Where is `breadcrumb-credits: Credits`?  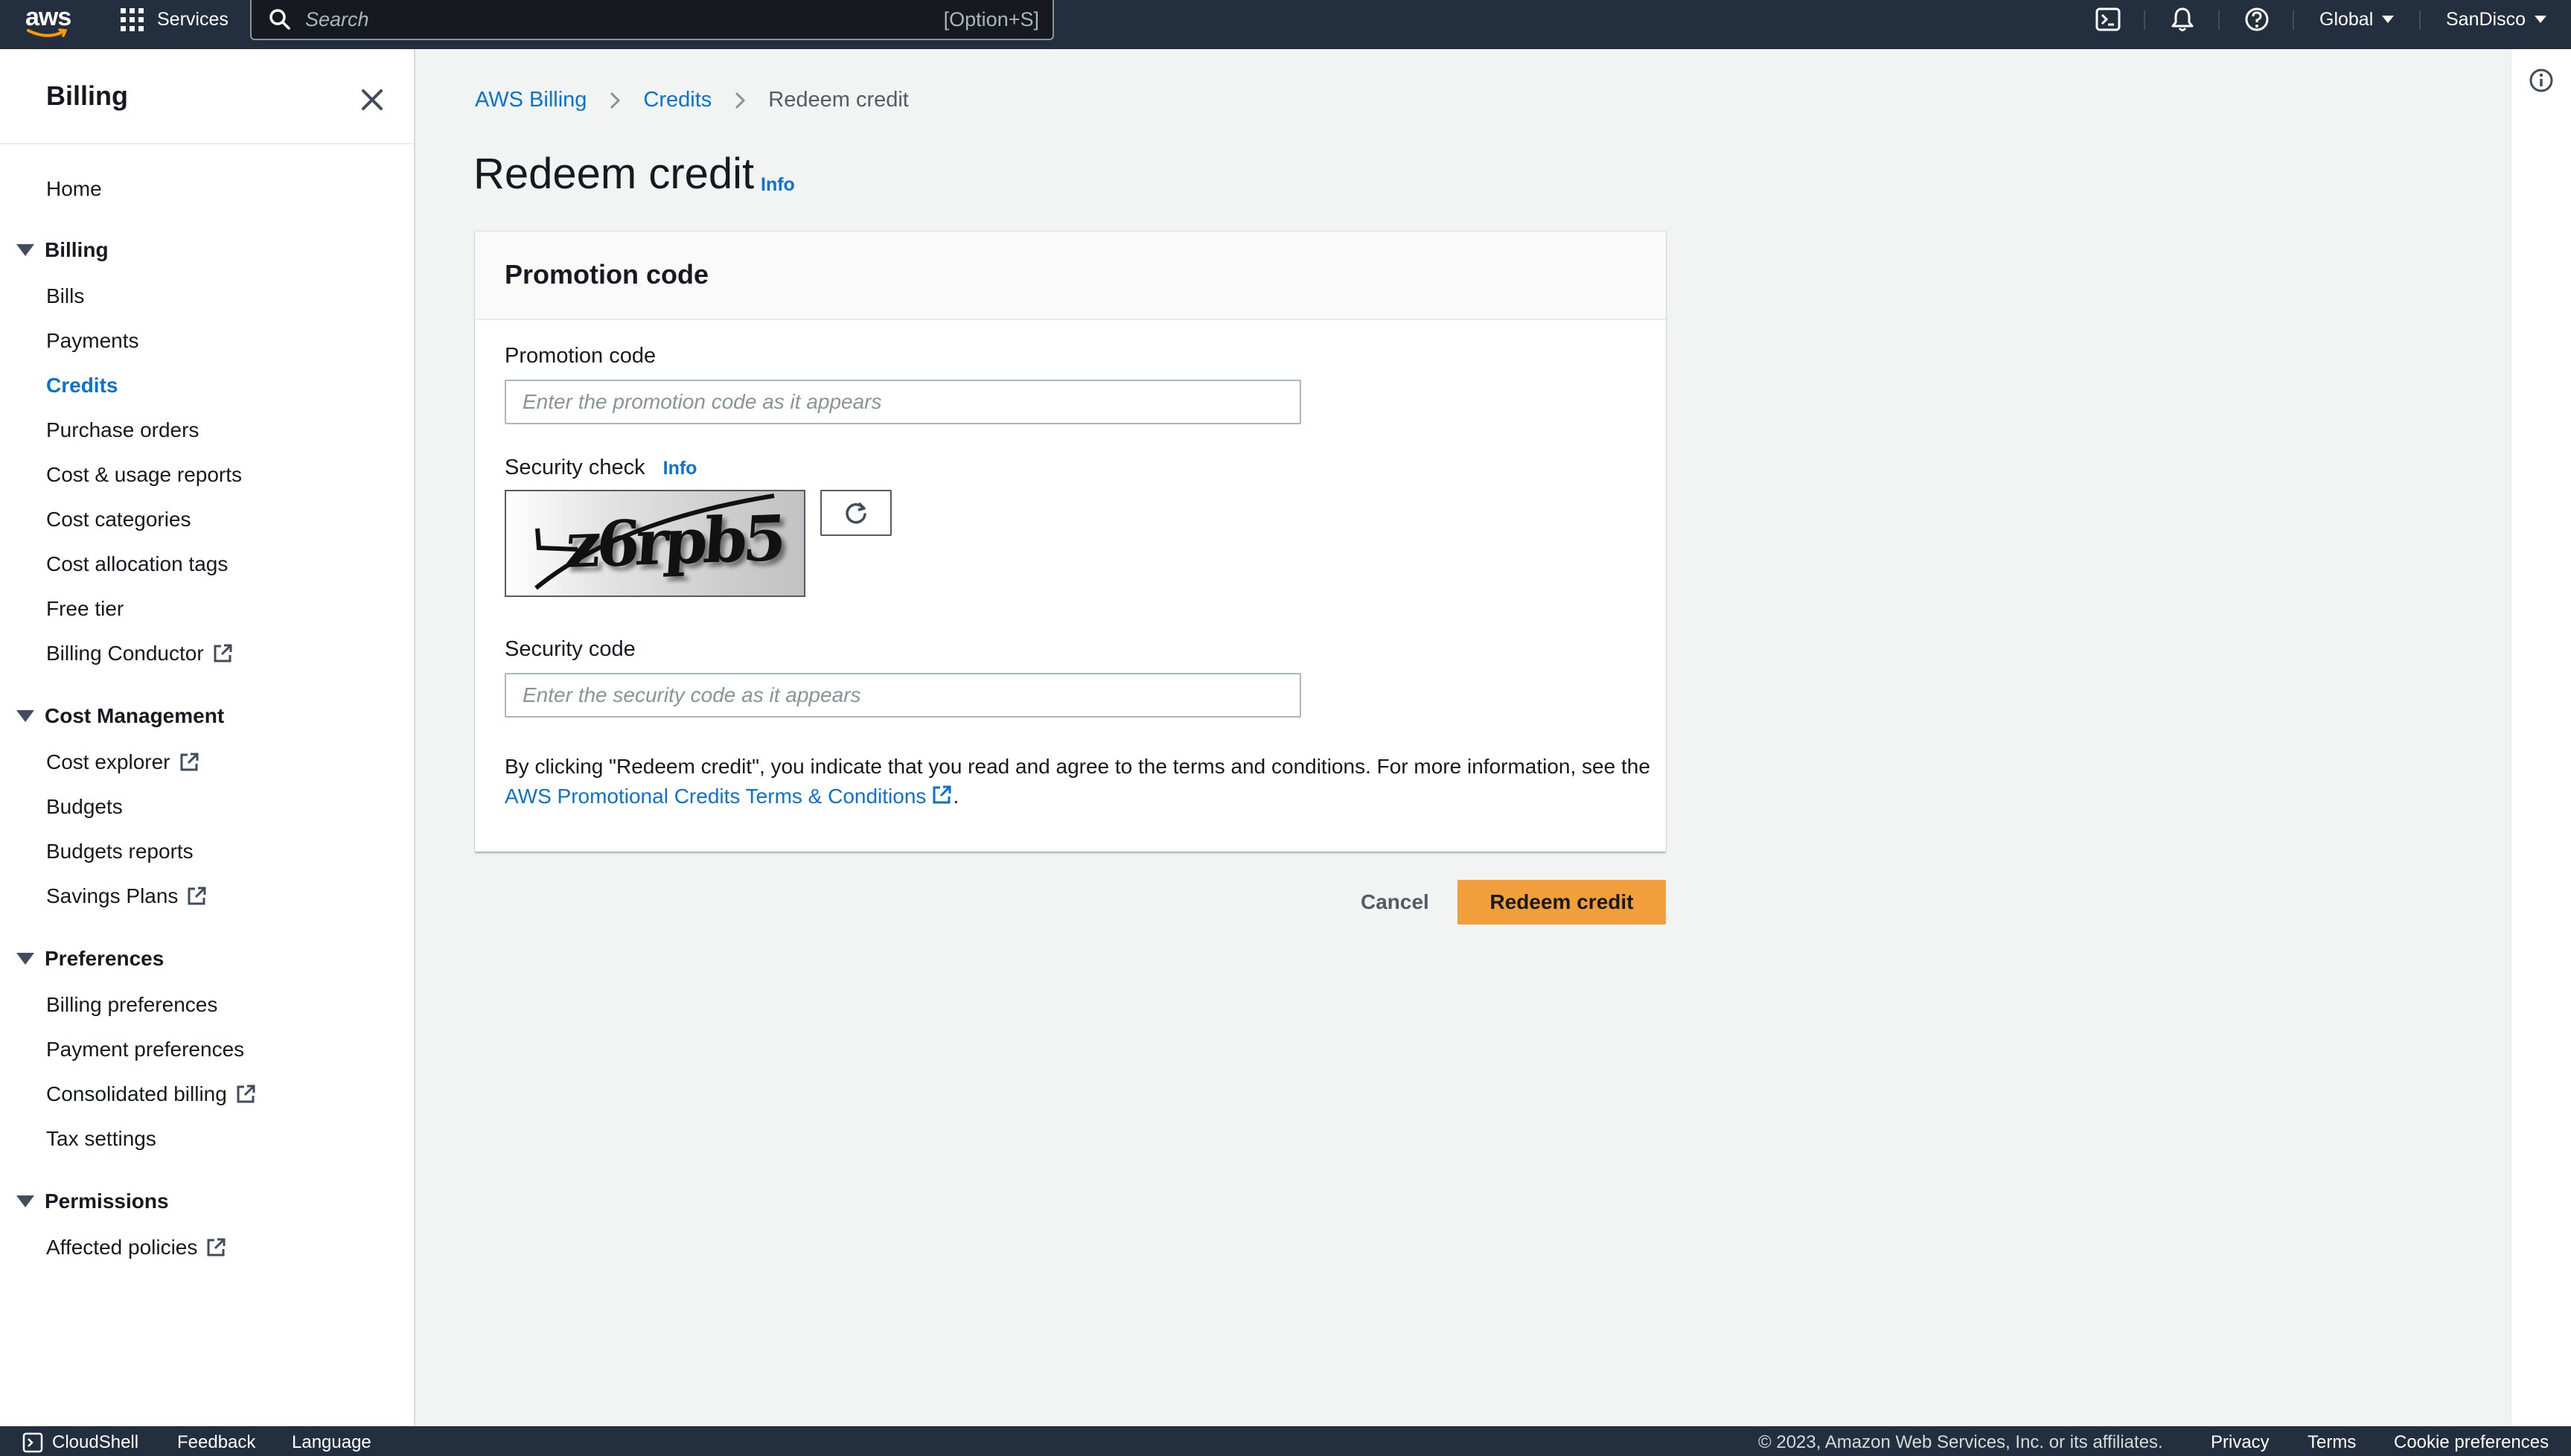
breadcrumb-credits: Credits is located at coordinates (677, 100).